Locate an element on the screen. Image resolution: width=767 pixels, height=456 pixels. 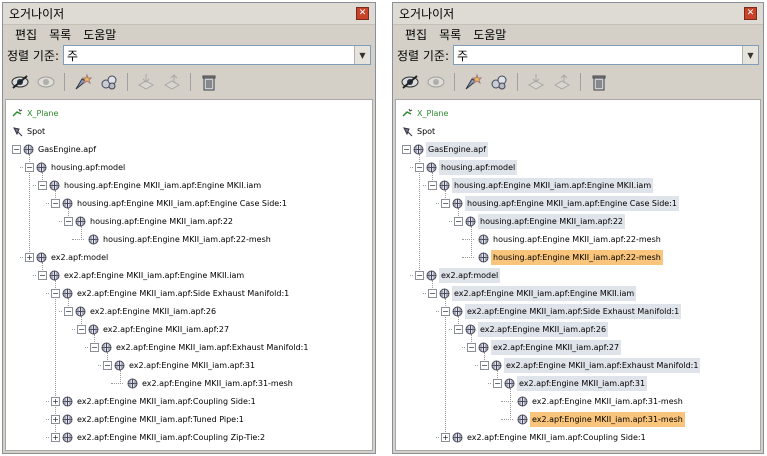
assembly-icon is located at coordinates (522, 401).